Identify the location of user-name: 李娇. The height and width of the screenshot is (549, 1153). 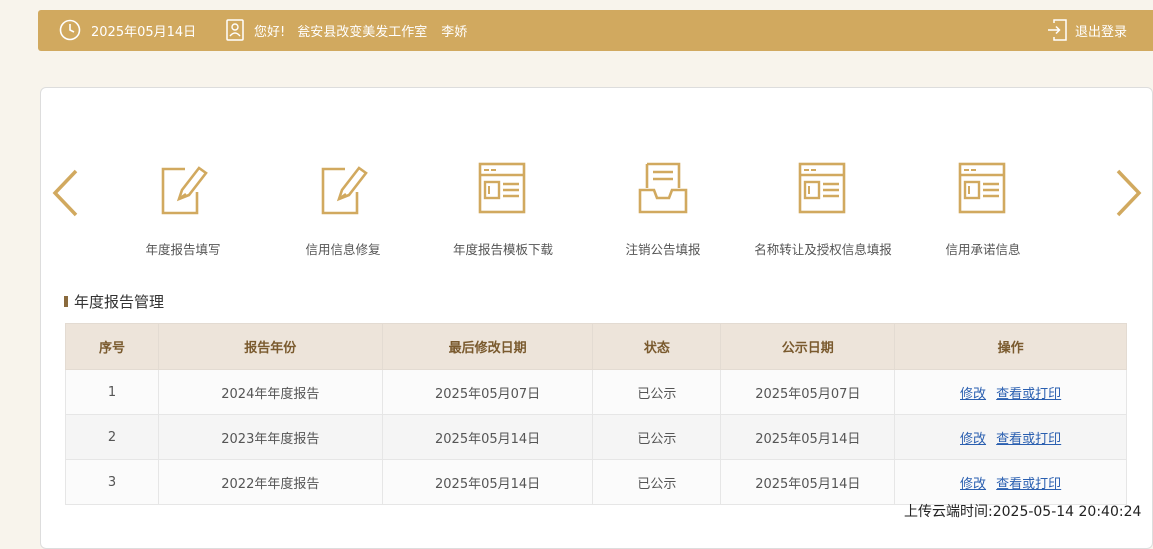
(454, 32).